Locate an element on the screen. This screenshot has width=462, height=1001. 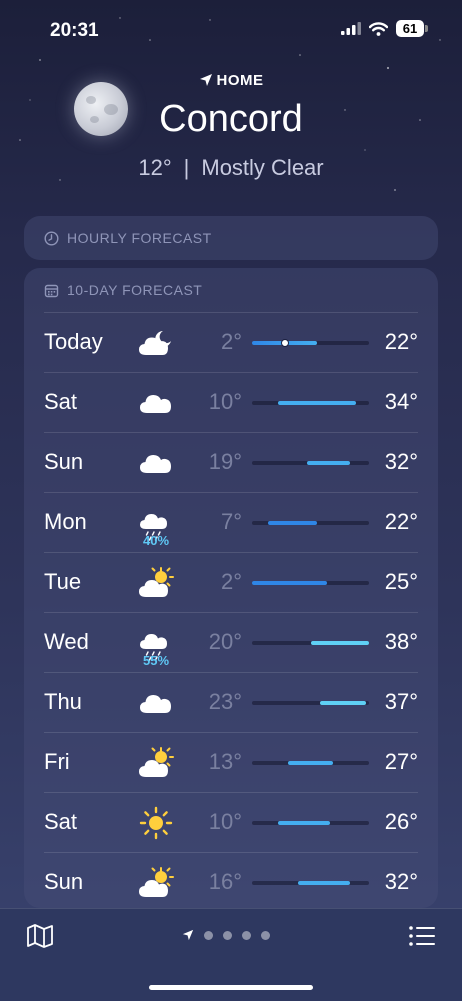
forecast-row-mon: Mon 40% 7° 22° is located at coordinates (231, 522).